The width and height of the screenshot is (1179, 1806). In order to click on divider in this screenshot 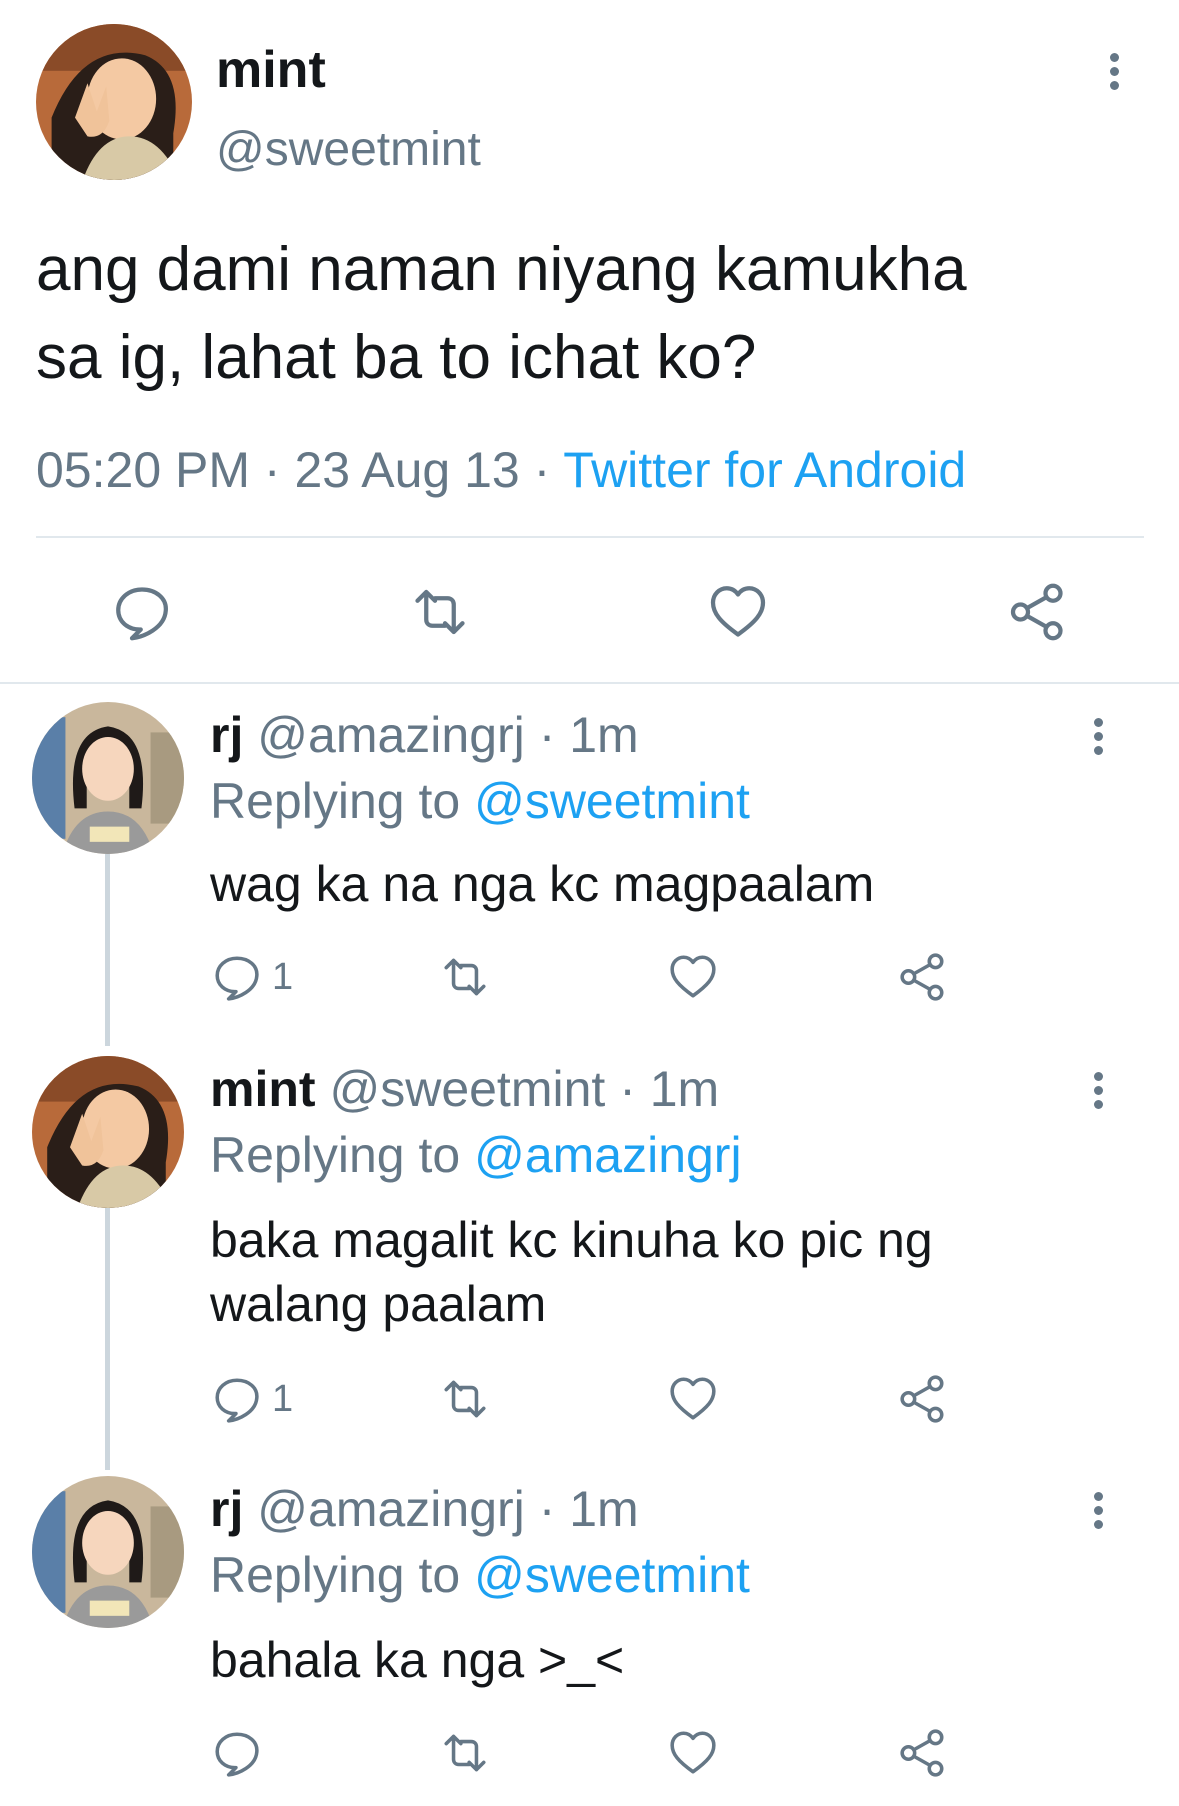, I will do `click(590, 537)`.